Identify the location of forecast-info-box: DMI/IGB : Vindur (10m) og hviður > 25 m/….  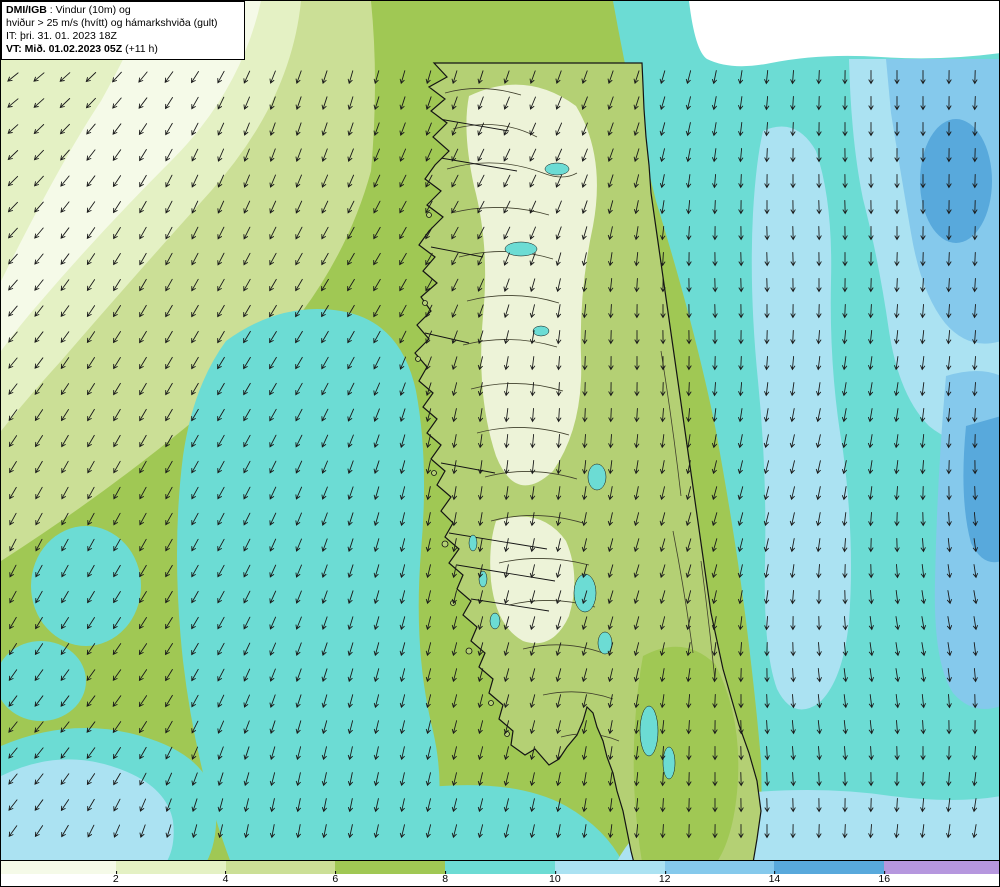
(123, 30).